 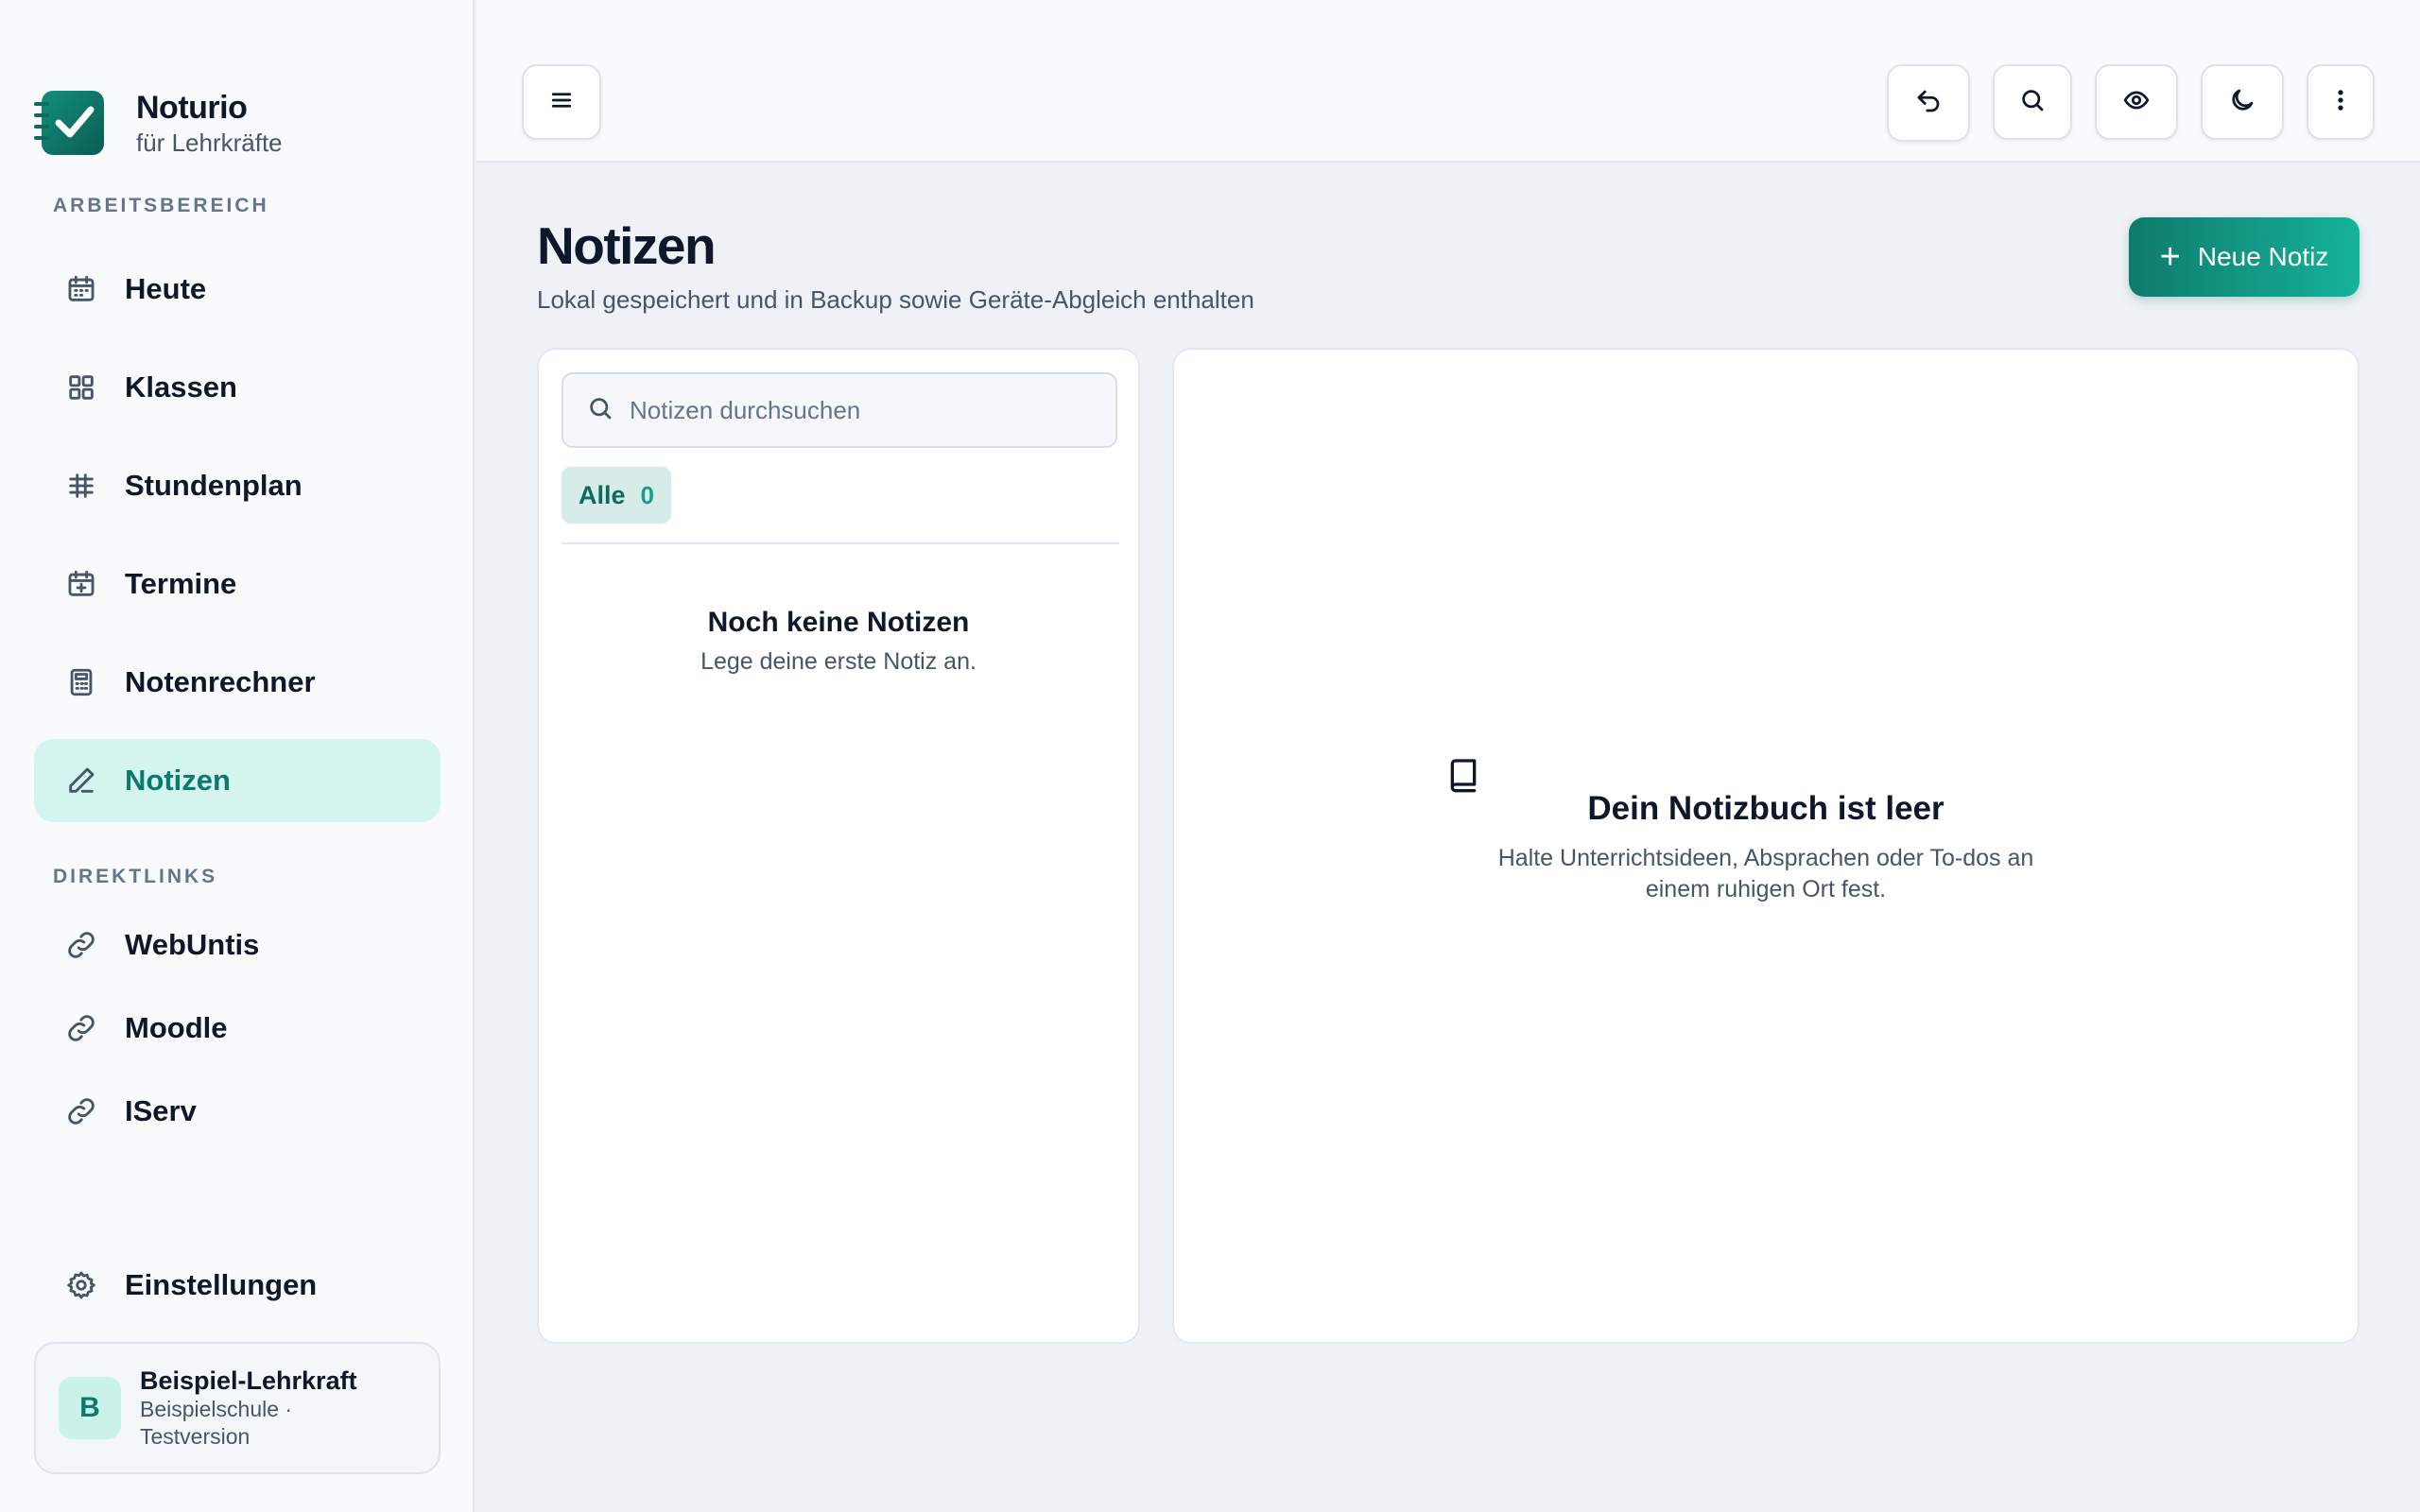 I want to click on search-button, so click(x=2033, y=102).